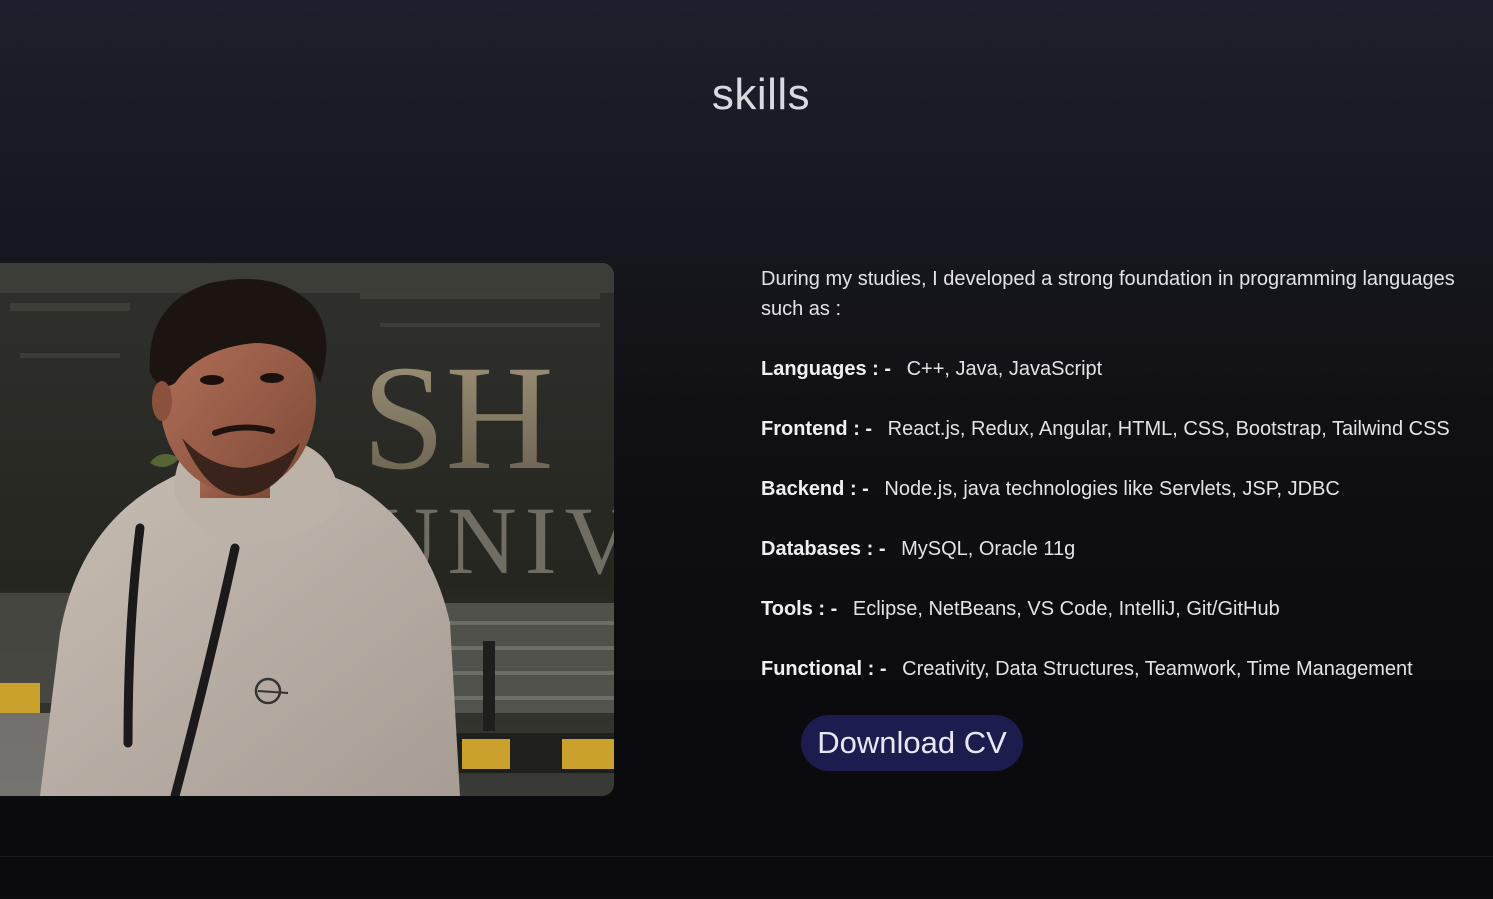  I want to click on skill-label: Languages, so click(814, 369).